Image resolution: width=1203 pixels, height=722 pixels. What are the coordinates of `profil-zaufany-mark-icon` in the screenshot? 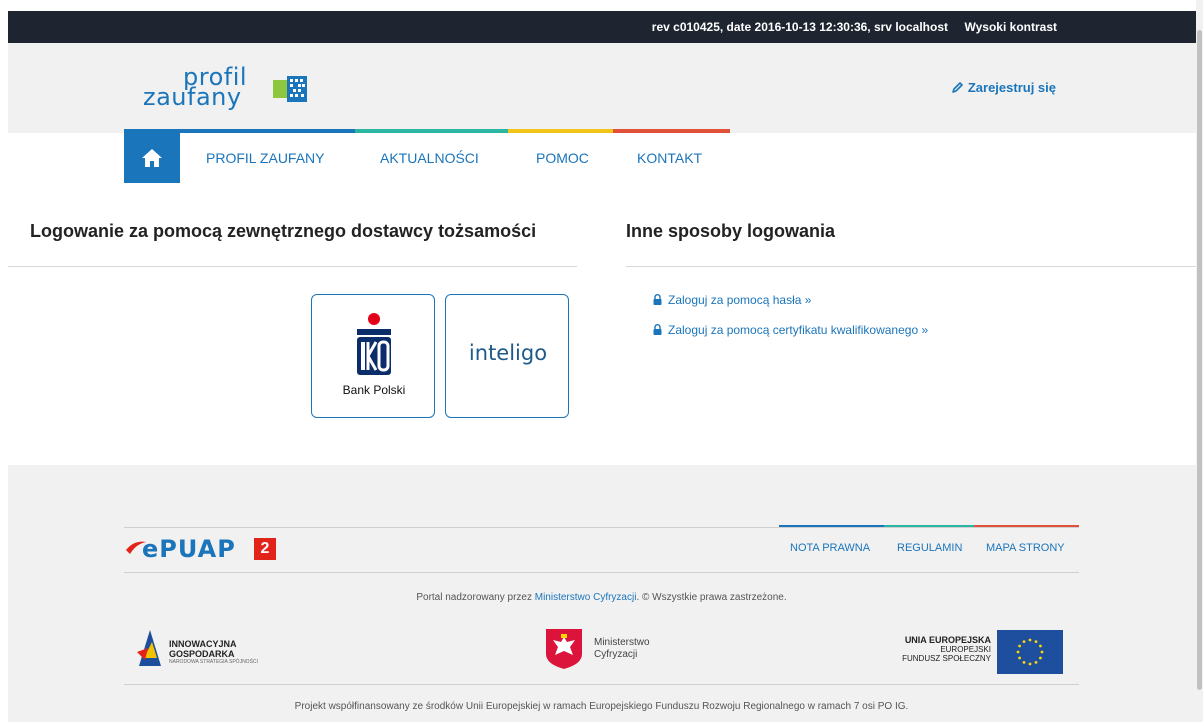 It's located at (290, 89).